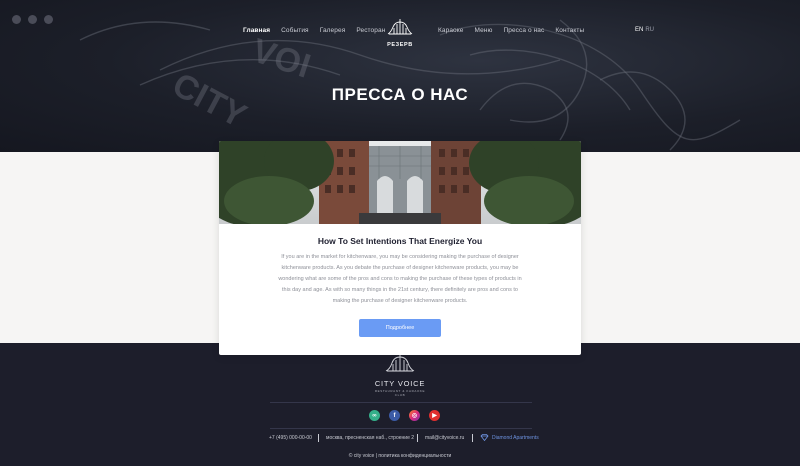 Image resolution: width=800 pixels, height=466 pixels. What do you see at coordinates (374, 415) in the screenshot?
I see `tripadvisor-icon: ∞` at bounding box center [374, 415].